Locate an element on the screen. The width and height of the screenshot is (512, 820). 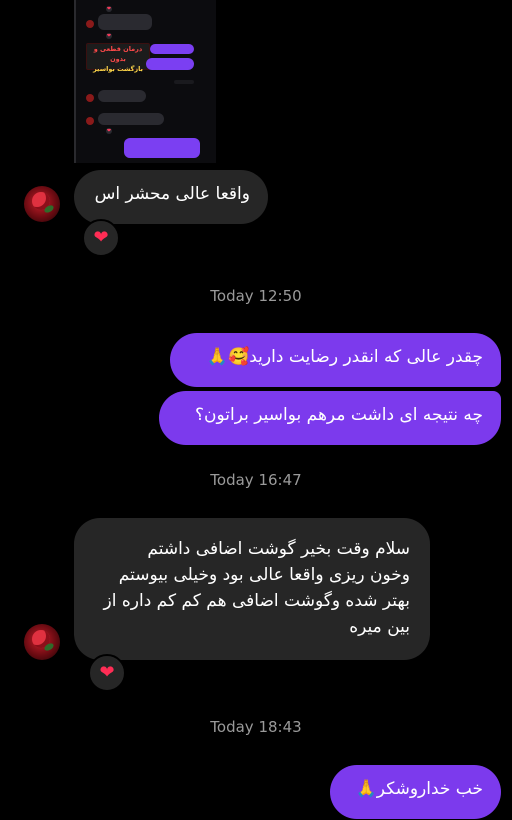
timestamp: Today 18:43 is located at coordinates (256, 727).